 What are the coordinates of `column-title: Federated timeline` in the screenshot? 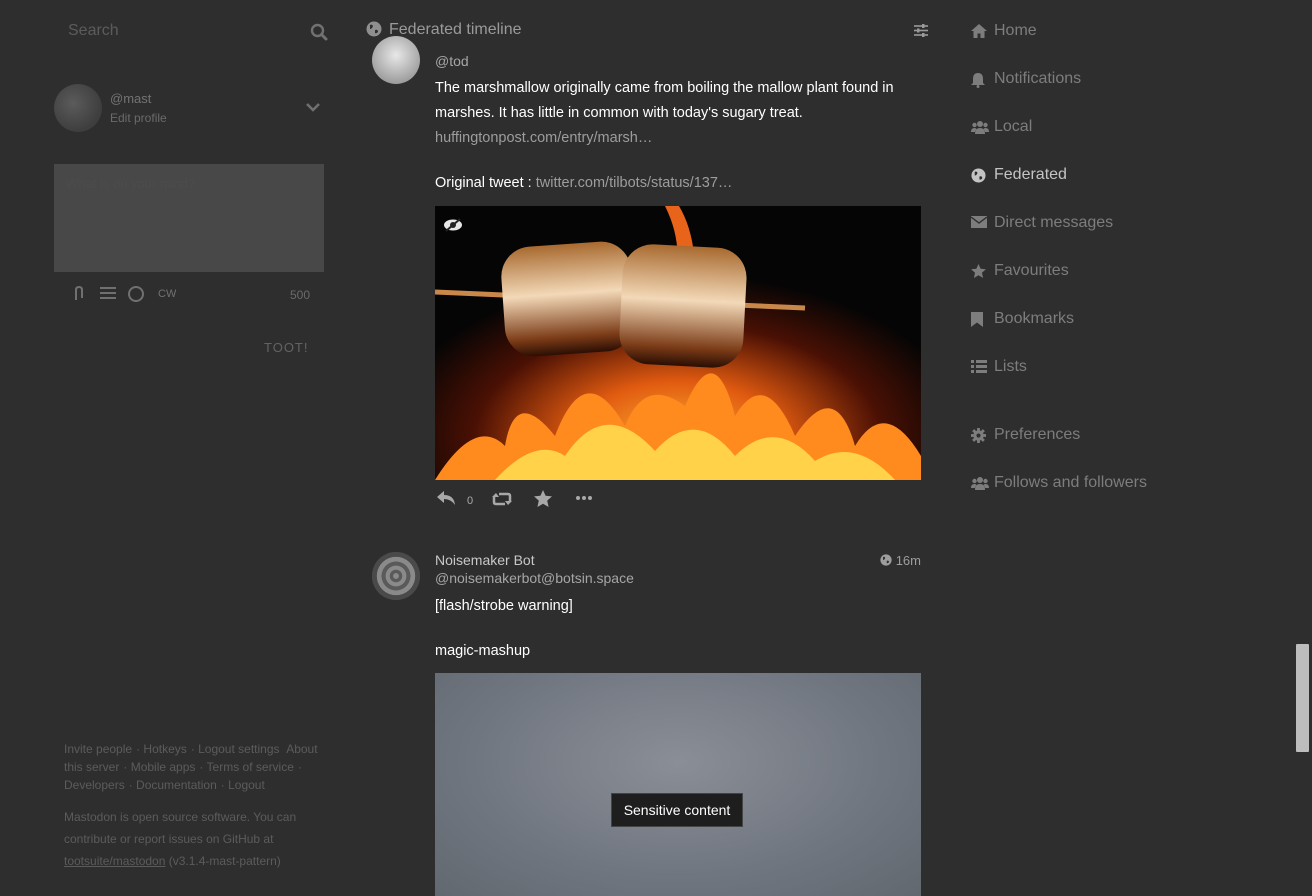 It's located at (455, 29).